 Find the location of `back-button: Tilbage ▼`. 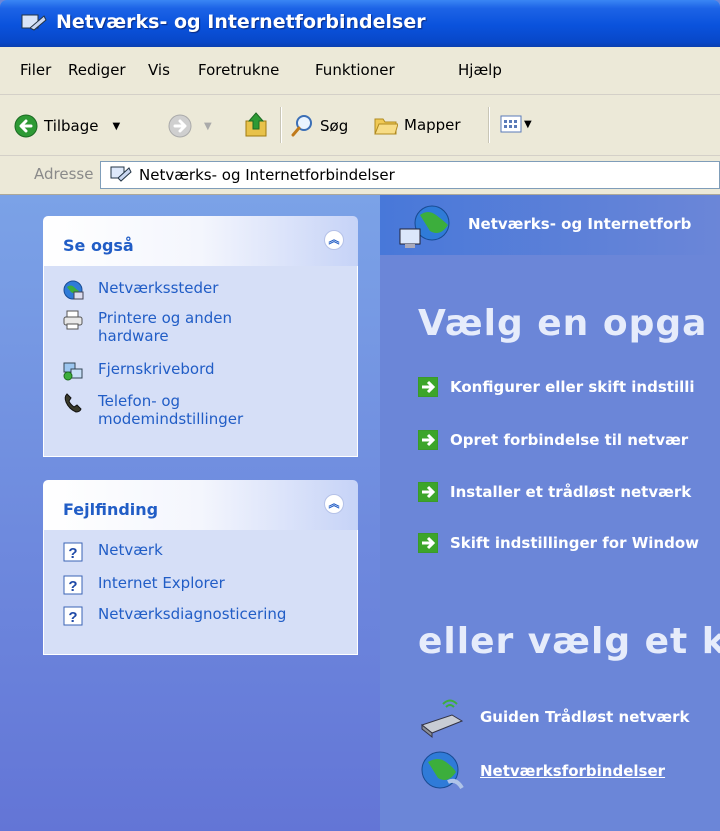

back-button: Tilbage ▼ is located at coordinates (67, 126).